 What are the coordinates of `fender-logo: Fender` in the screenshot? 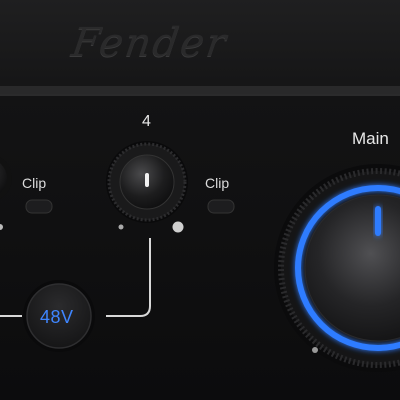 It's located at (149, 43).